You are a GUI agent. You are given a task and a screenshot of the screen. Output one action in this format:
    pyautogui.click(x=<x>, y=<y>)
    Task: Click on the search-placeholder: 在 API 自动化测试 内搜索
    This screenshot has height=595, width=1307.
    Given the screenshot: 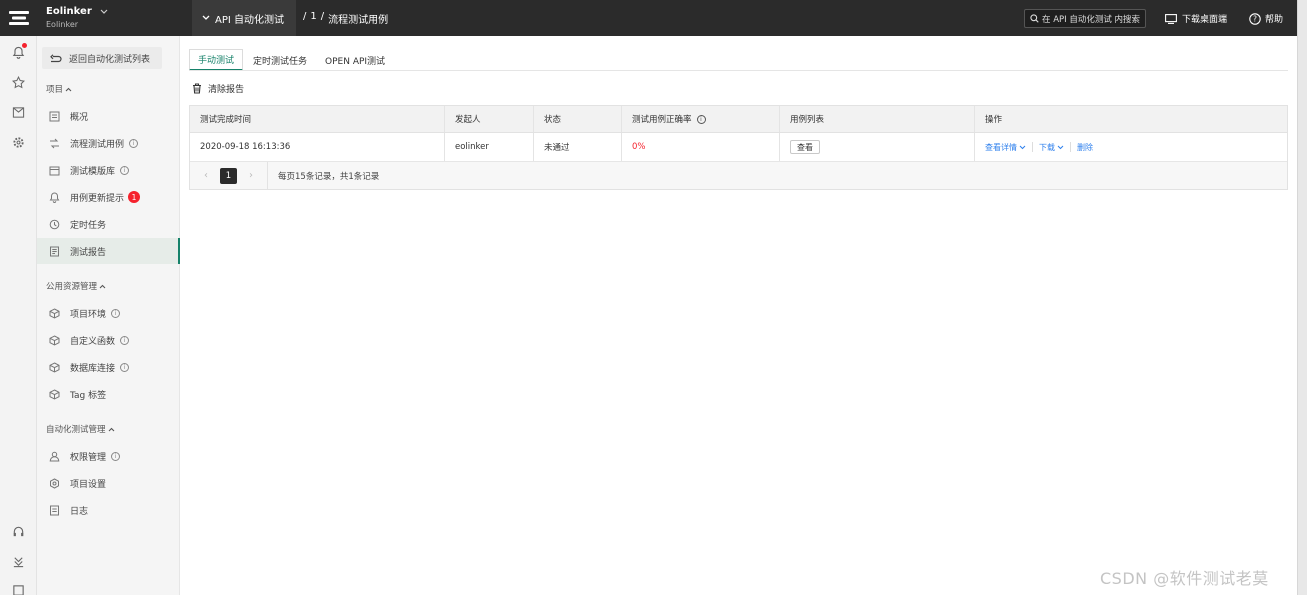 What is the action you would take?
    pyautogui.click(x=1091, y=19)
    